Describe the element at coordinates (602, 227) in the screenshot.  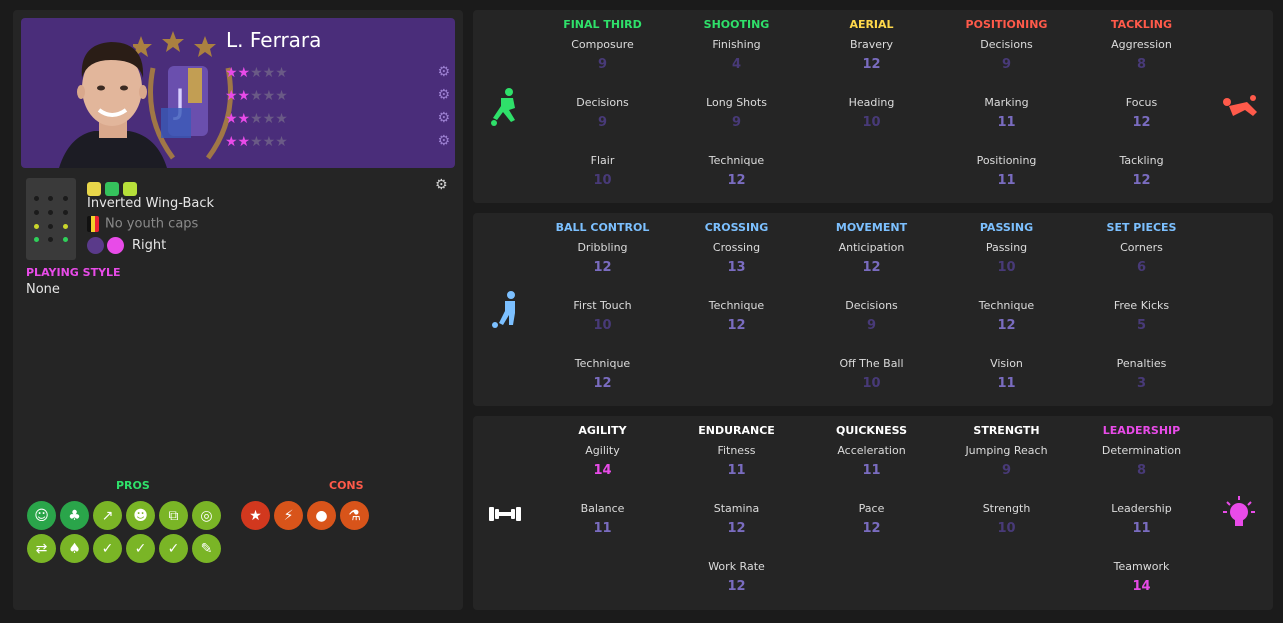
I see `category-title: BALL CONTROL` at that location.